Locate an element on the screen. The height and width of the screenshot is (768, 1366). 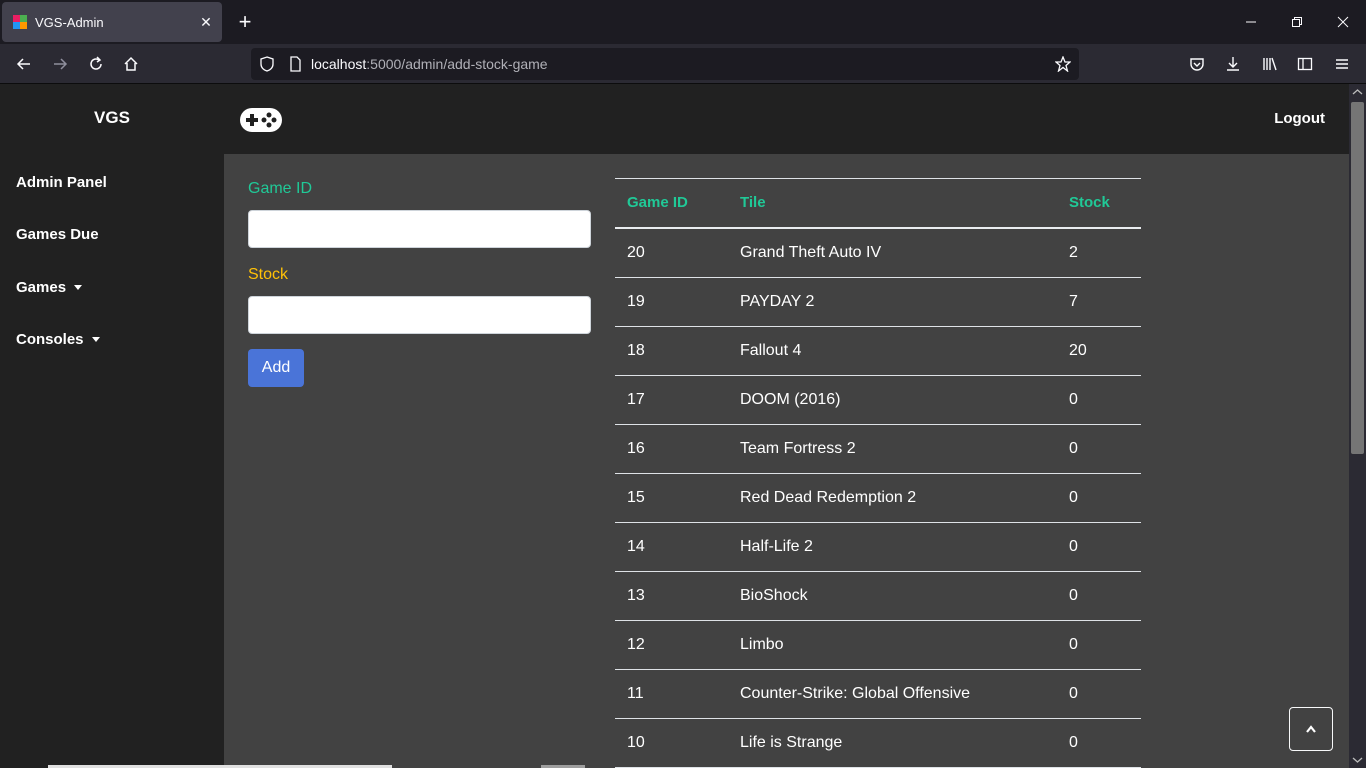
stock-input is located at coordinates (419, 315).